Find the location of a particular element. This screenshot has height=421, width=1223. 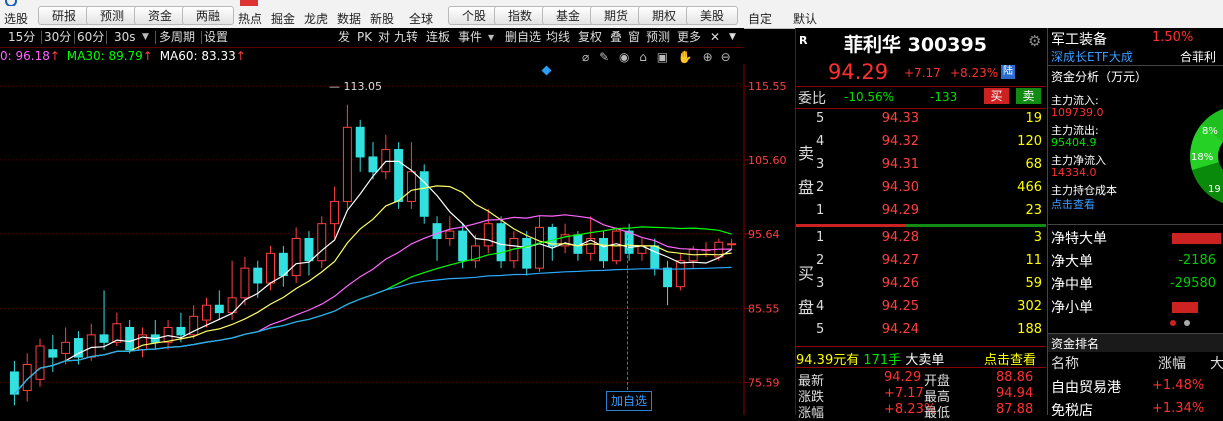

window-button: 窗 is located at coordinates (634, 37).